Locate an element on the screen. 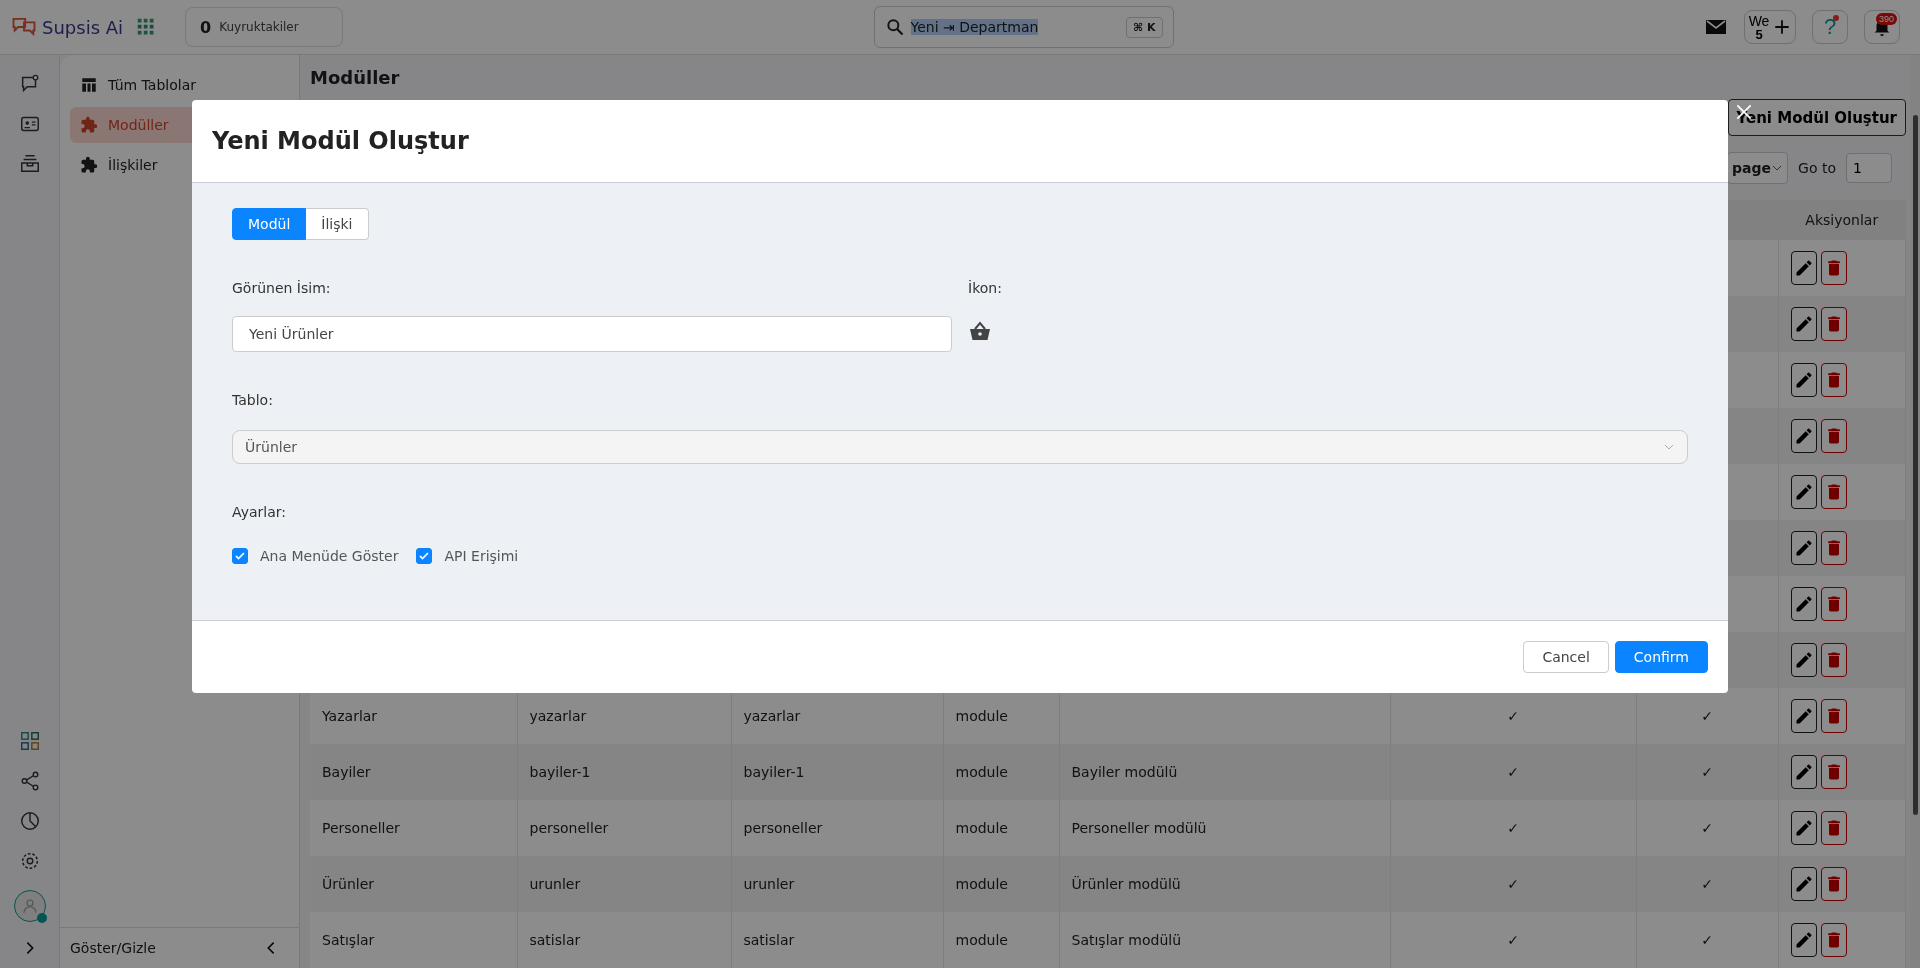  field-label: Ayarlar: is located at coordinates (259, 513).